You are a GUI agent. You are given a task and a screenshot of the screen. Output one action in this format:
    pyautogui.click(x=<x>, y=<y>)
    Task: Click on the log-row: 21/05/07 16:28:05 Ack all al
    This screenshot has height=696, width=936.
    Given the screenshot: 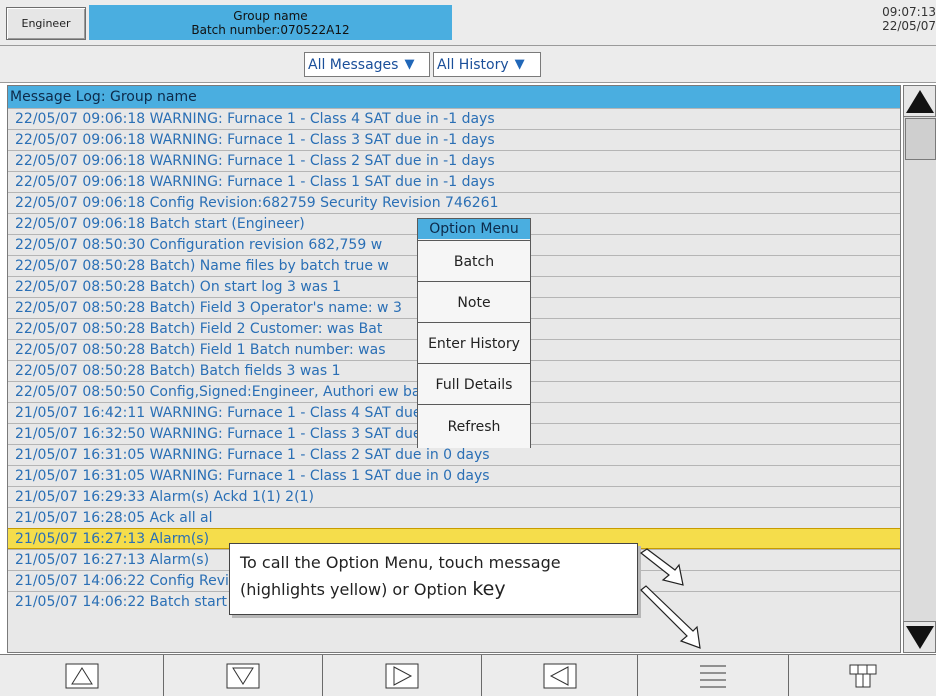 What is the action you would take?
    pyautogui.click(x=454, y=517)
    